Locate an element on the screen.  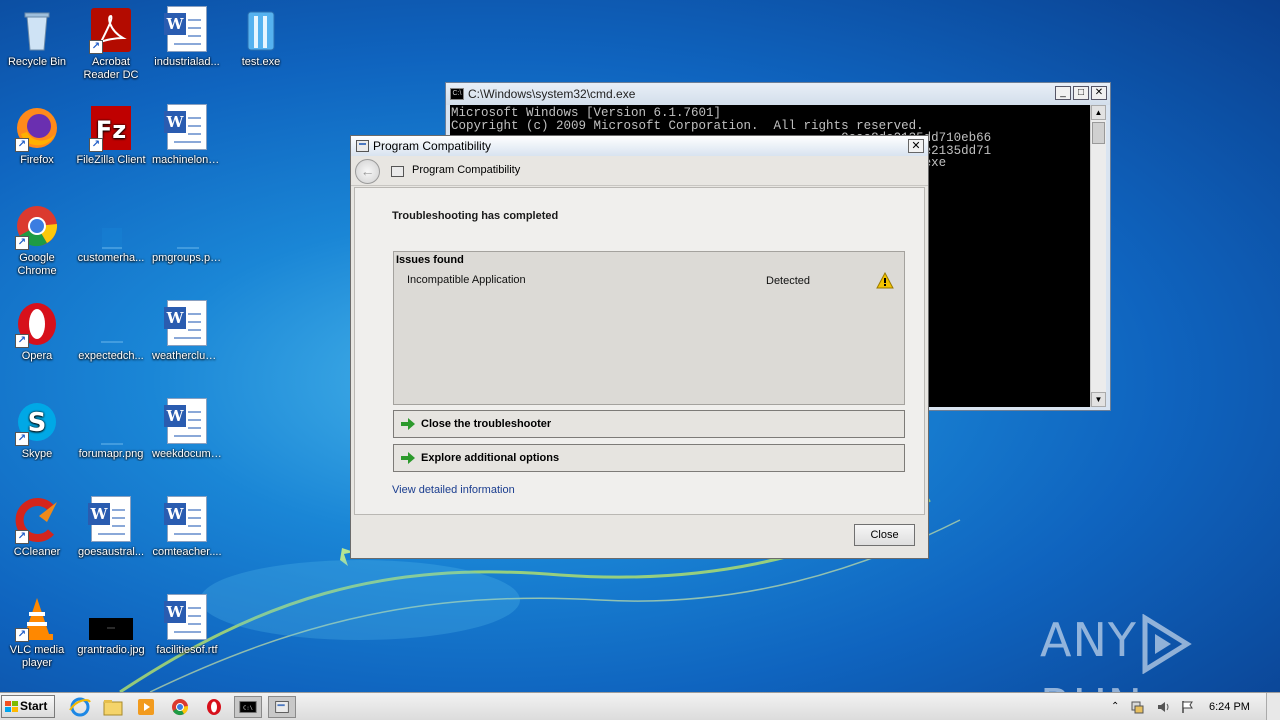
clock: 6:24 PM is located at coordinates (1229, 706).